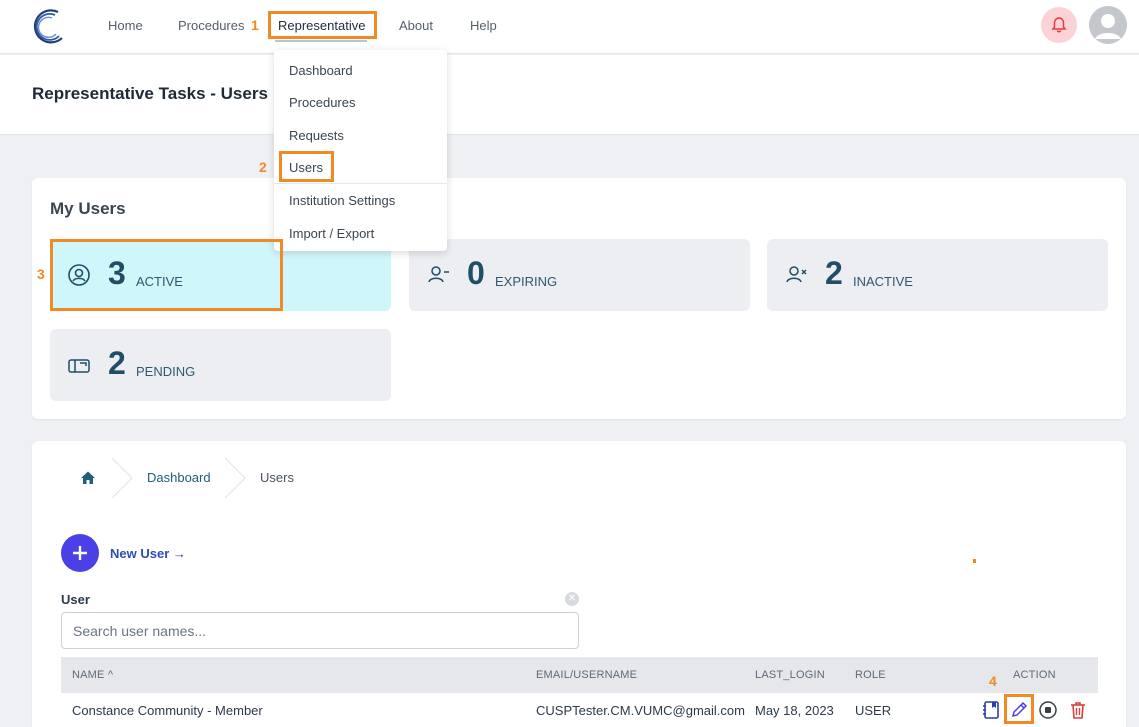 The width and height of the screenshot is (1139, 727). Describe the element at coordinates (476, 273) in the screenshot. I see `stat-count: 0` at that location.